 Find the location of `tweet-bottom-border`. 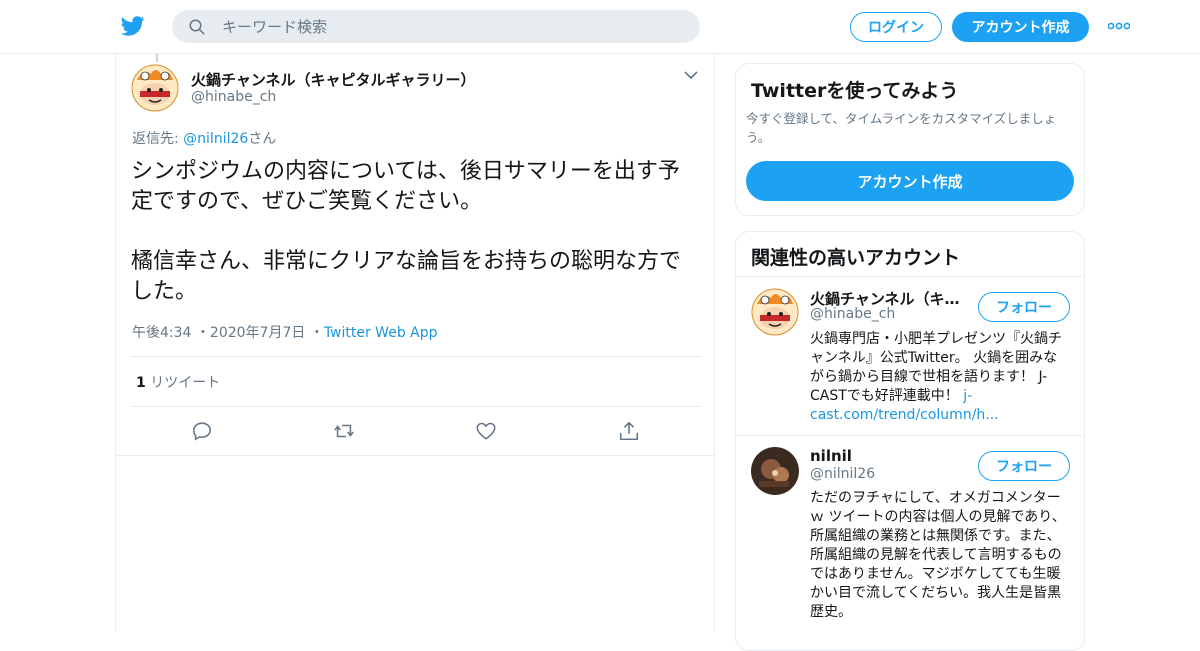

tweet-bottom-border is located at coordinates (415, 455).